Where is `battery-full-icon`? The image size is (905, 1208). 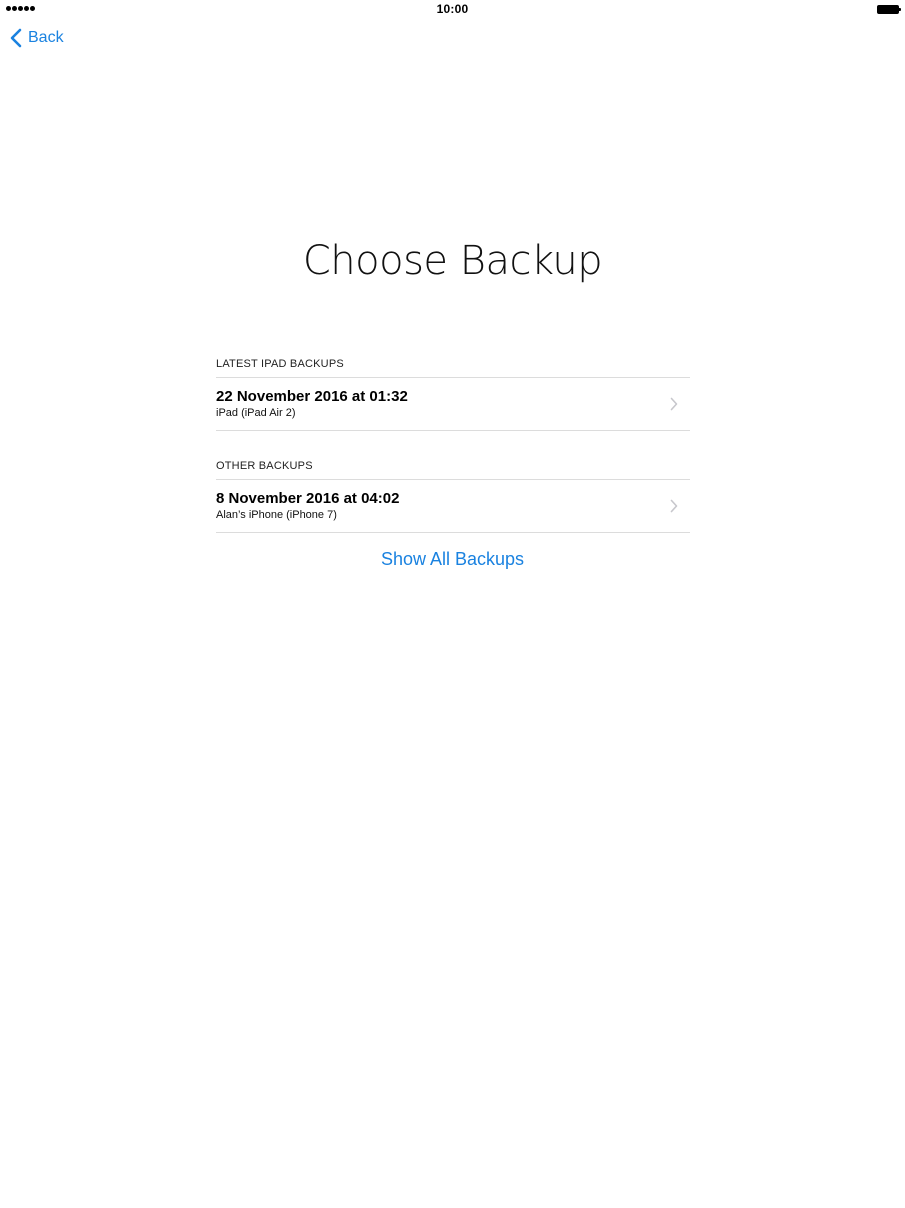
battery-full-icon is located at coordinates (889, 9).